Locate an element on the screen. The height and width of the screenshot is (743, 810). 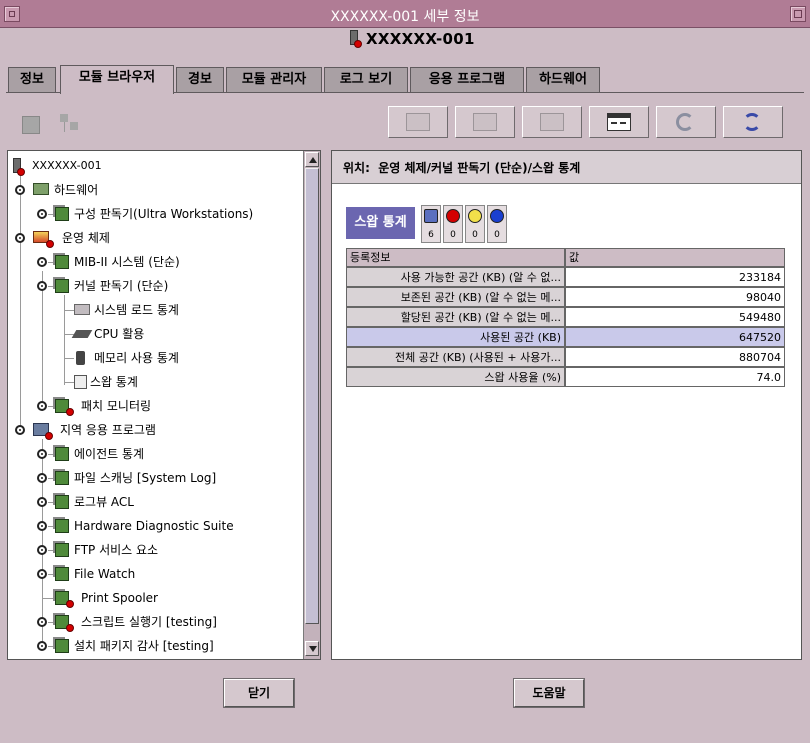
maximize-button is located at coordinates (798, 14).